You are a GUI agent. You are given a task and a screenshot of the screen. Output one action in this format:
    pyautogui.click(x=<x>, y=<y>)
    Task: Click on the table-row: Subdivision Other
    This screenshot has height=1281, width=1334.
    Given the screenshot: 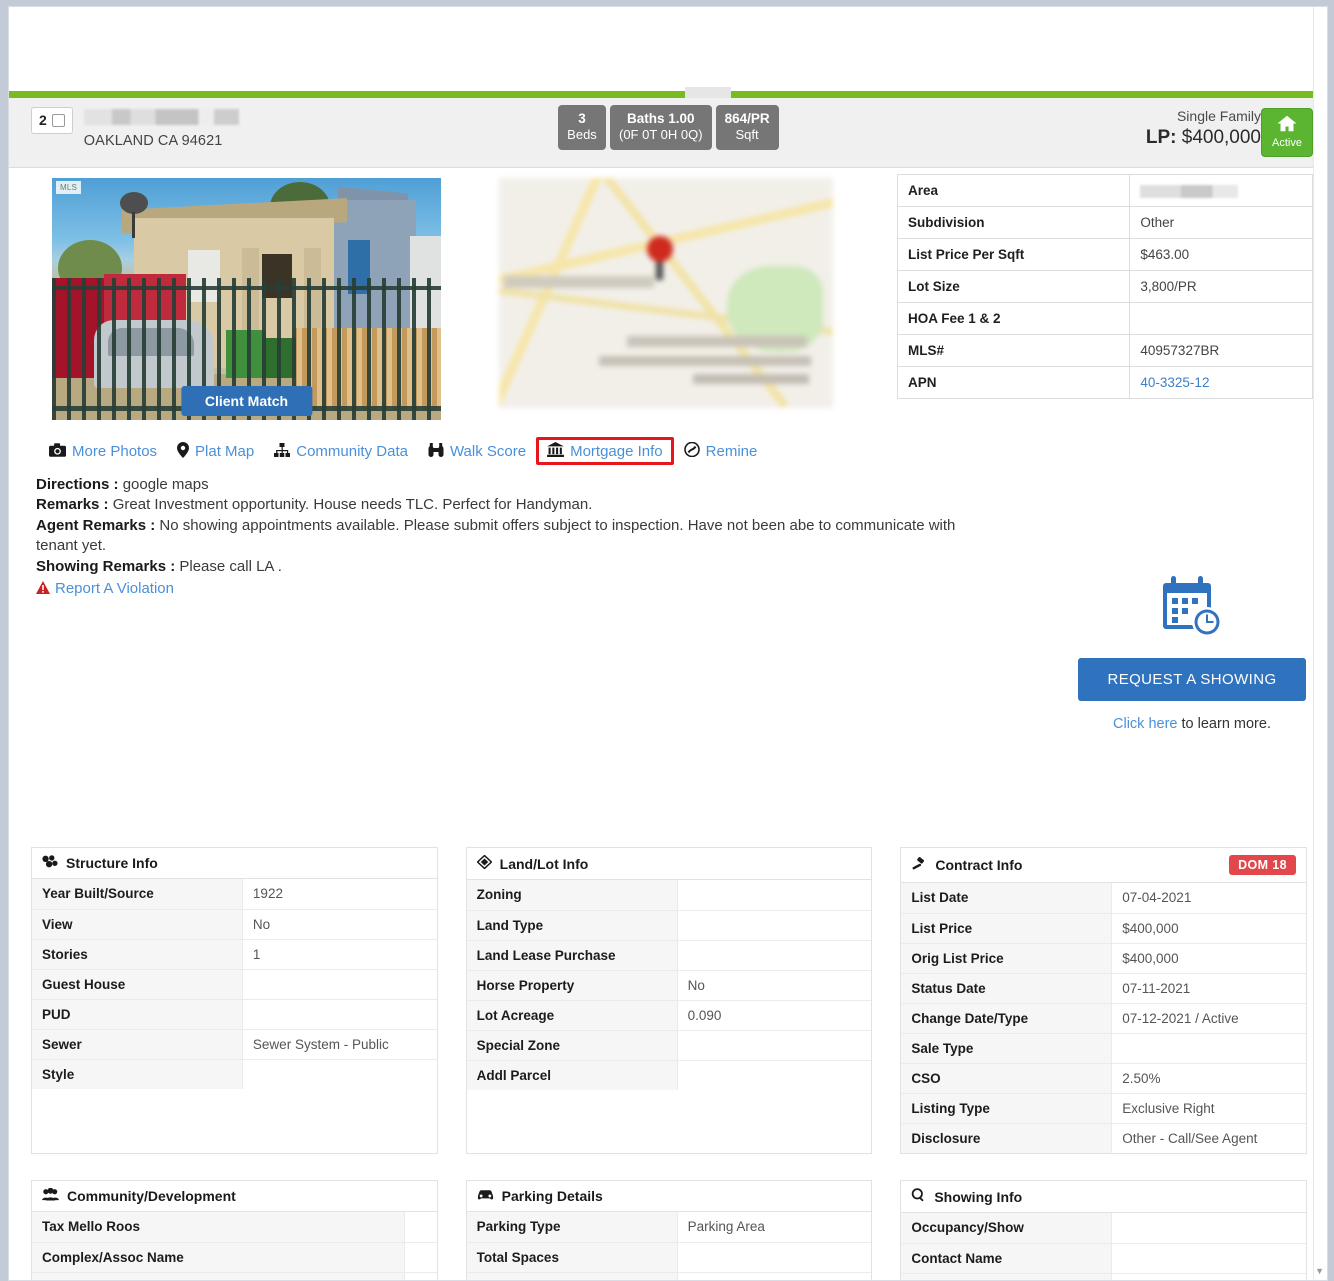 What is the action you would take?
    pyautogui.click(x=1104, y=222)
    